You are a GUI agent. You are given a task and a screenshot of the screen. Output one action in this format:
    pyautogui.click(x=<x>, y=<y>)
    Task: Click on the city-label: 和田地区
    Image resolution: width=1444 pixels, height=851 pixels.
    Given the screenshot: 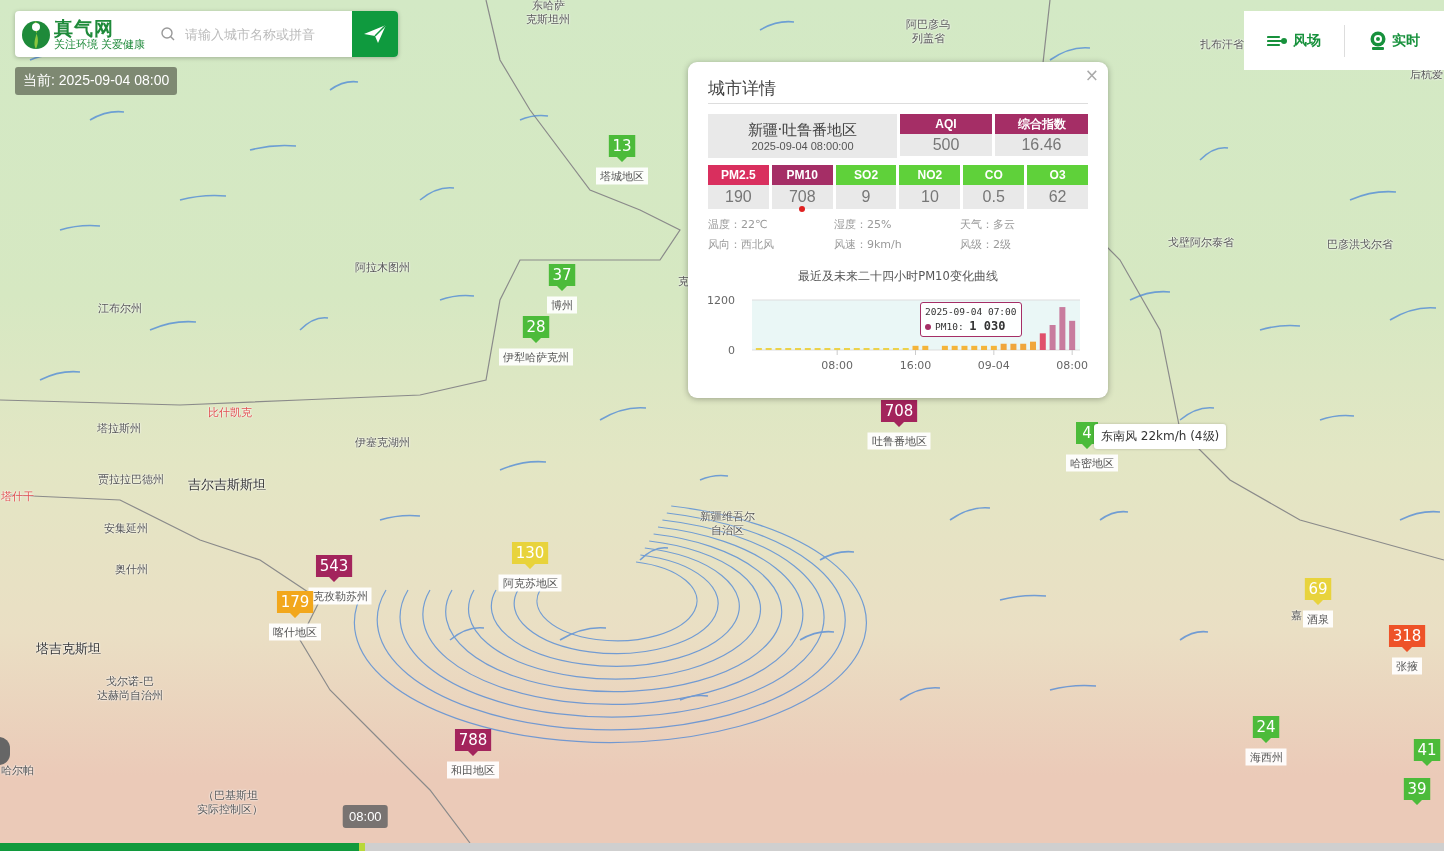 What is the action you would take?
    pyautogui.click(x=473, y=770)
    